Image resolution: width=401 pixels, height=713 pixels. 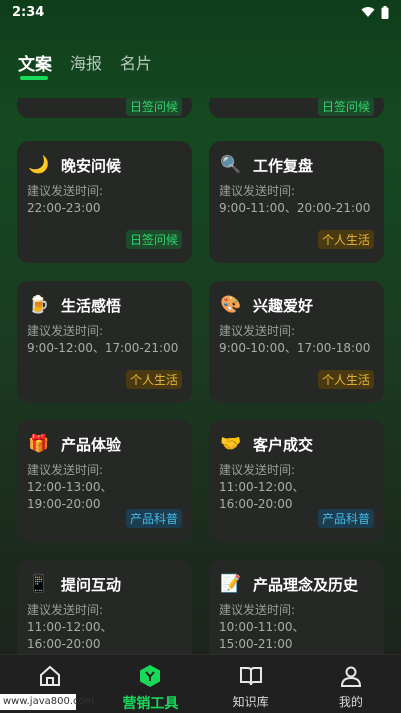 I want to click on wifi-icon, so click(x=368, y=12).